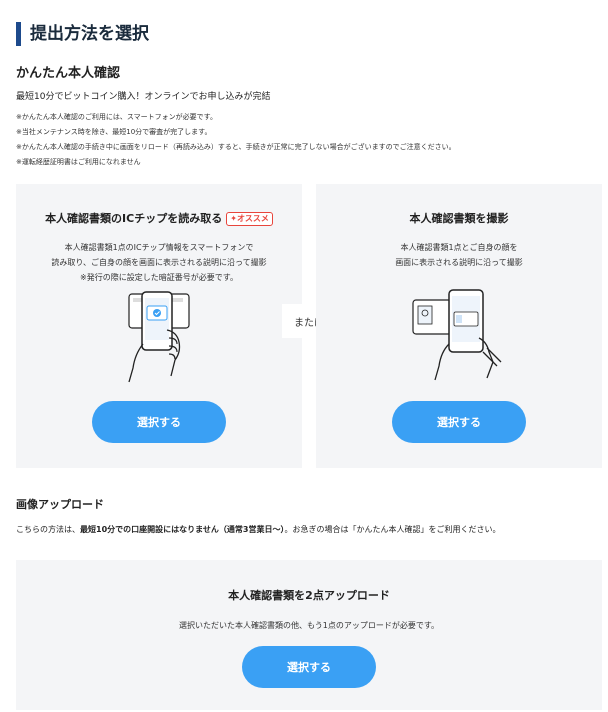 The image size is (608, 712). What do you see at coordinates (459, 247) in the screenshot?
I see `desc-line: 本人確認書類1点とご自身の顔を` at bounding box center [459, 247].